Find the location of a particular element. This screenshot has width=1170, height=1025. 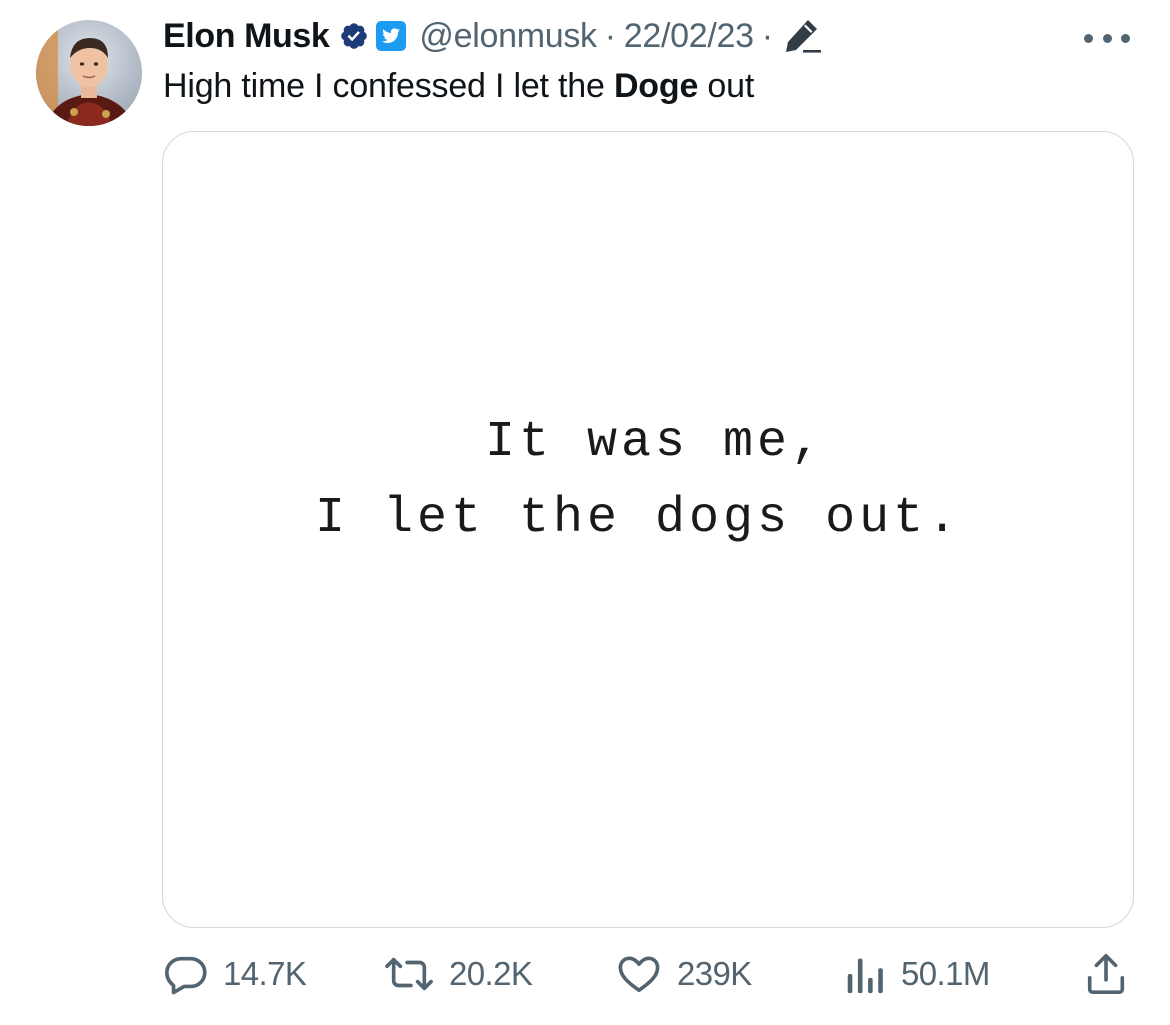

retweet-button: 20.2K is located at coordinates (458, 974).